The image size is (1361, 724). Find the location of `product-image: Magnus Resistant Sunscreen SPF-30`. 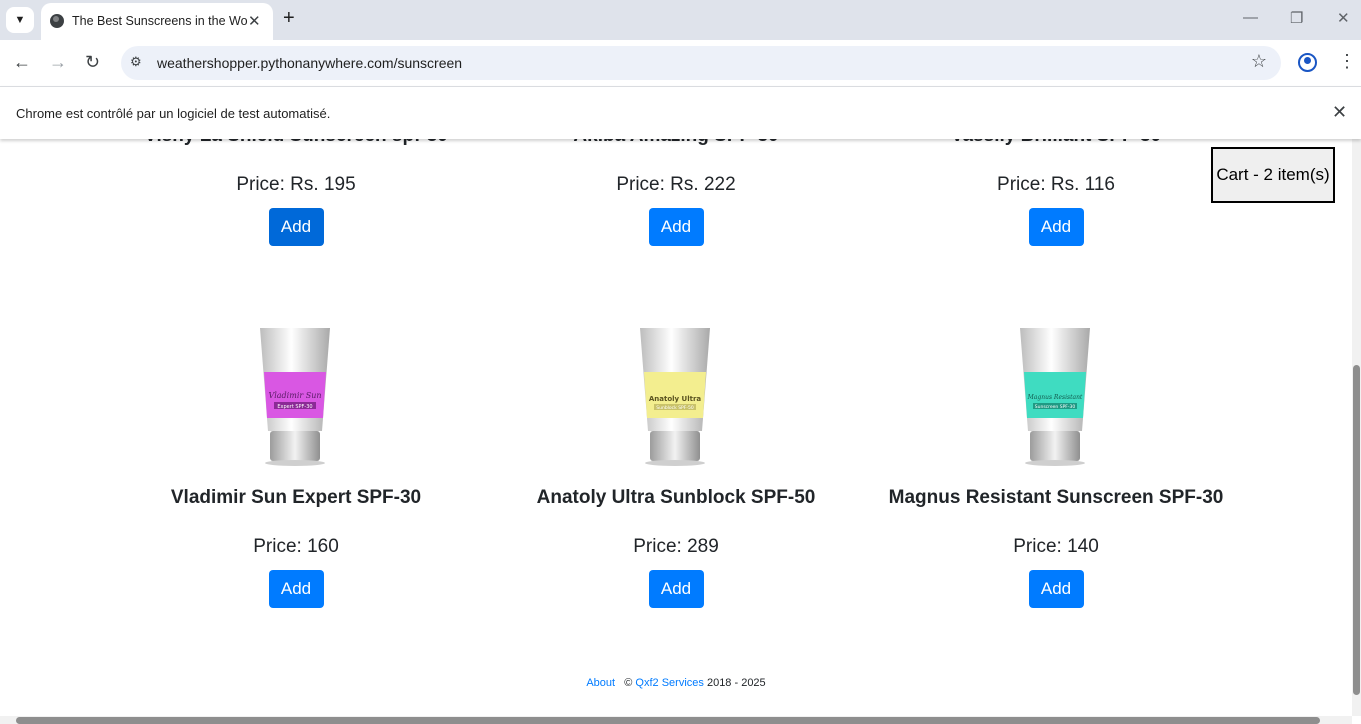

product-image: Magnus Resistant Sunscreen SPF-30 is located at coordinates (1055, 397).